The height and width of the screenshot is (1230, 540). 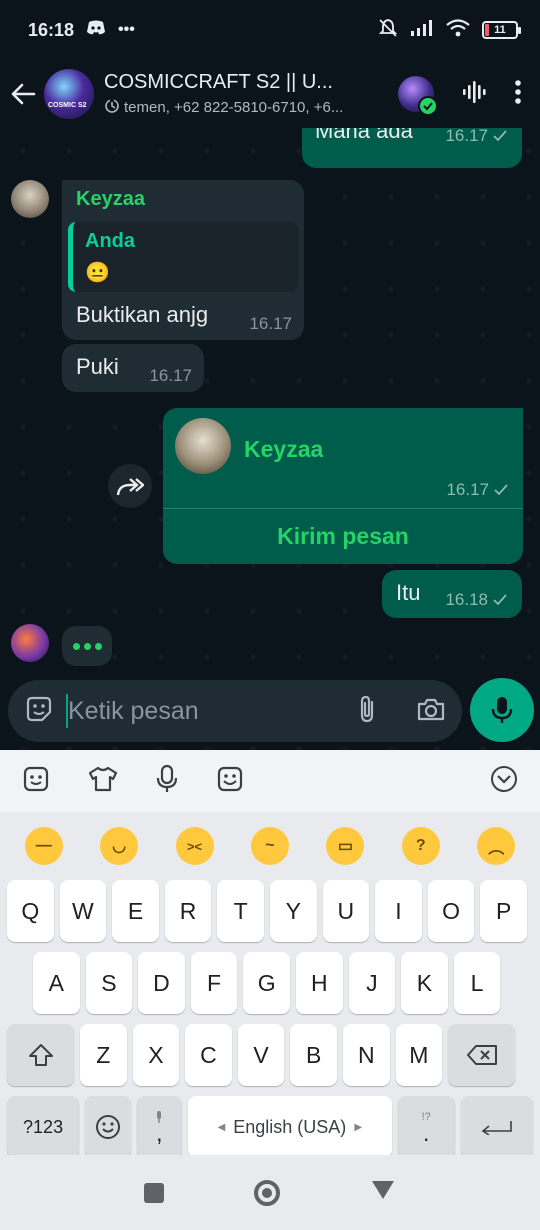 I want to click on key-p: P, so click(x=503, y=911).